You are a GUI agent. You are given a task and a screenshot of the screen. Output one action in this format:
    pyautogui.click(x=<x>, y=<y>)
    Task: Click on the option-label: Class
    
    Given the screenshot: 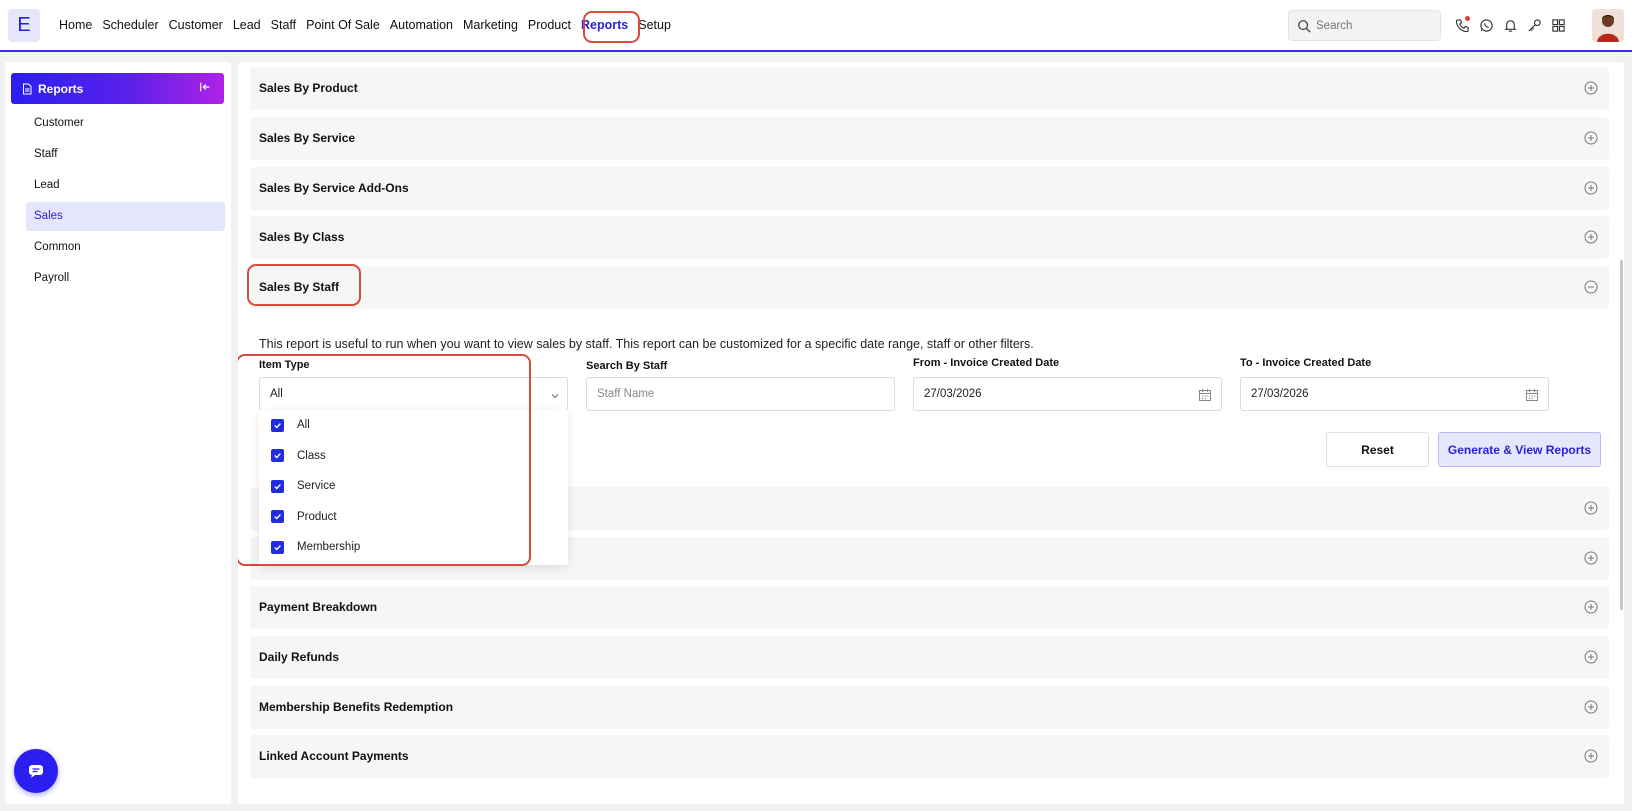 What is the action you would take?
    pyautogui.click(x=311, y=455)
    